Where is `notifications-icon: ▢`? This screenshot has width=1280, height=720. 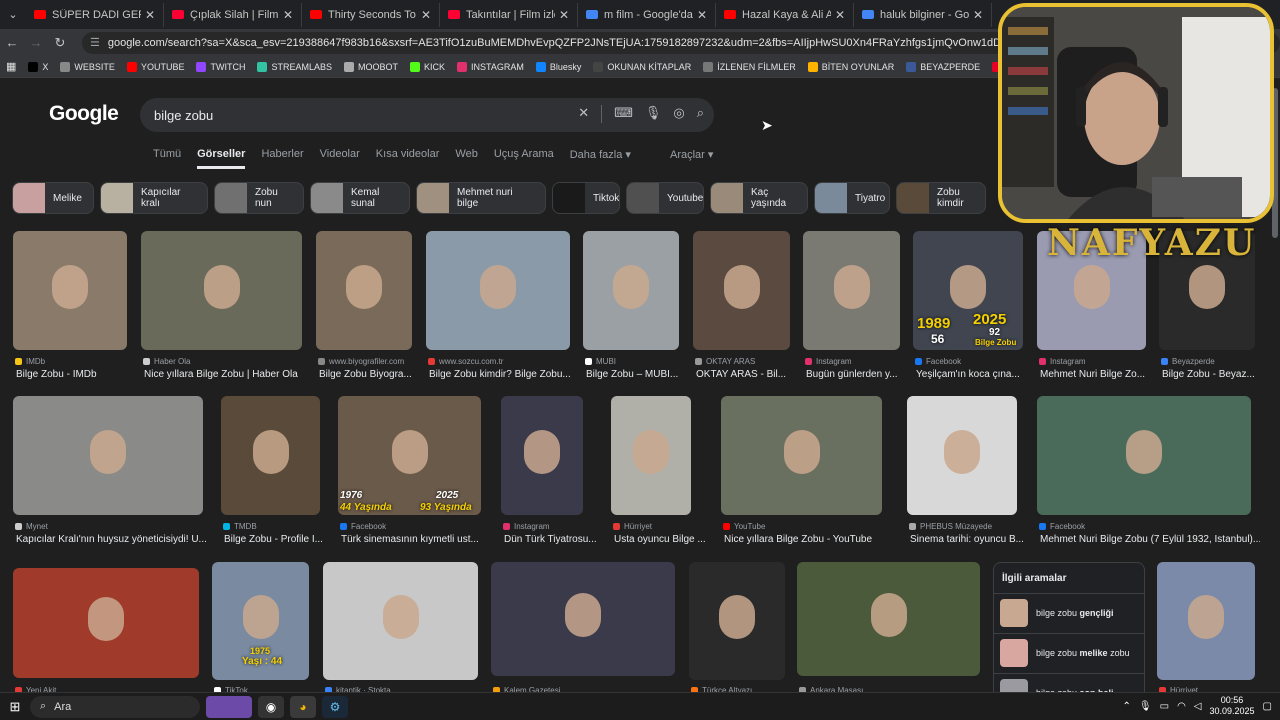 notifications-icon: ▢ is located at coordinates (1267, 706).